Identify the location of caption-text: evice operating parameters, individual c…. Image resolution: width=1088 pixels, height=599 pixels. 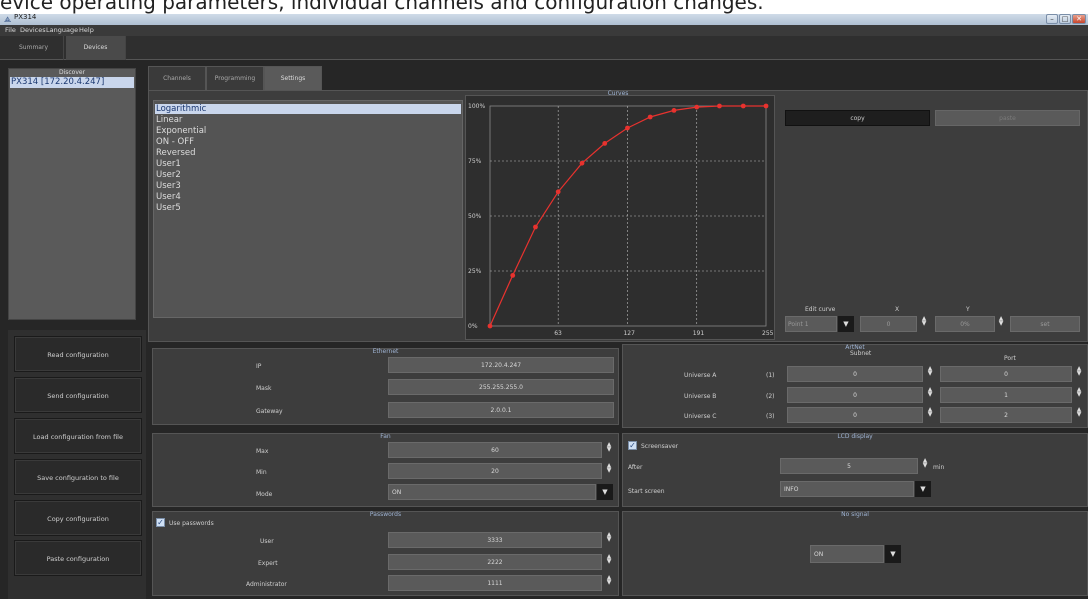
(382, 7).